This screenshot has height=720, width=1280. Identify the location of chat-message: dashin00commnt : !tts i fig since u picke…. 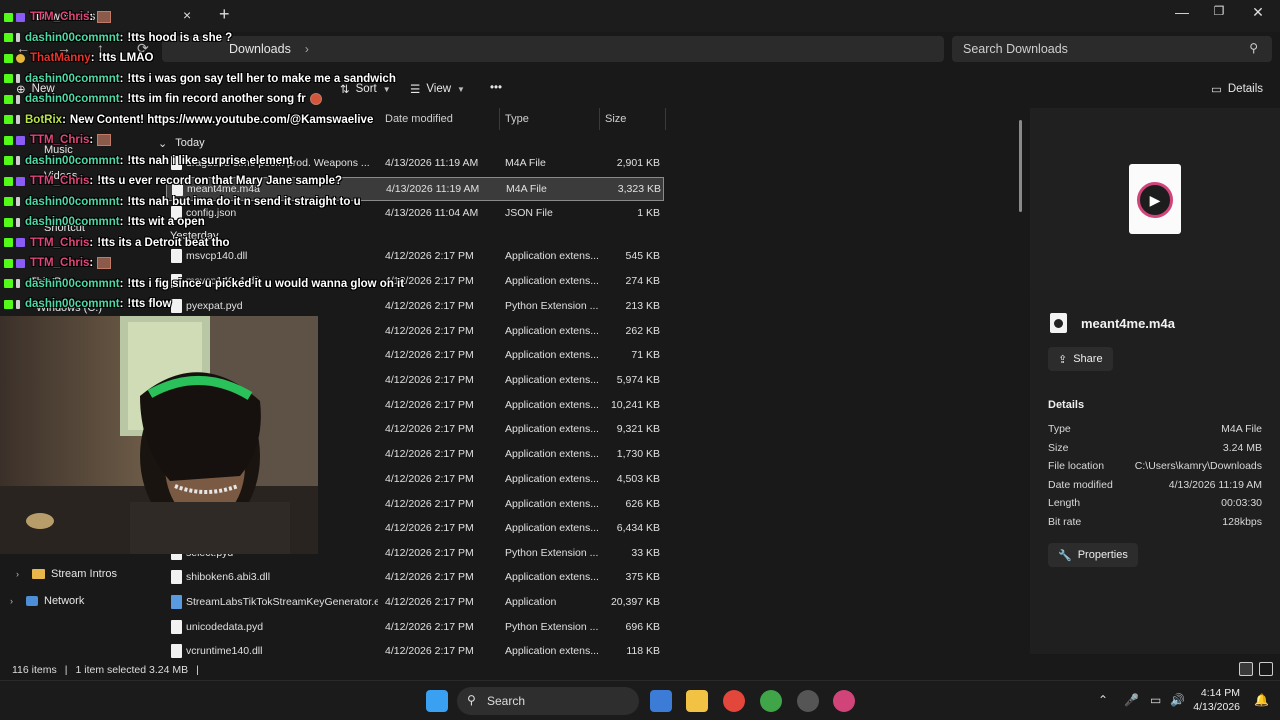
(204, 284).